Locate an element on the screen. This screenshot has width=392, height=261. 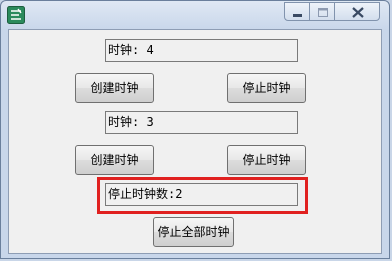
close-icon is located at coordinates (358, 12).